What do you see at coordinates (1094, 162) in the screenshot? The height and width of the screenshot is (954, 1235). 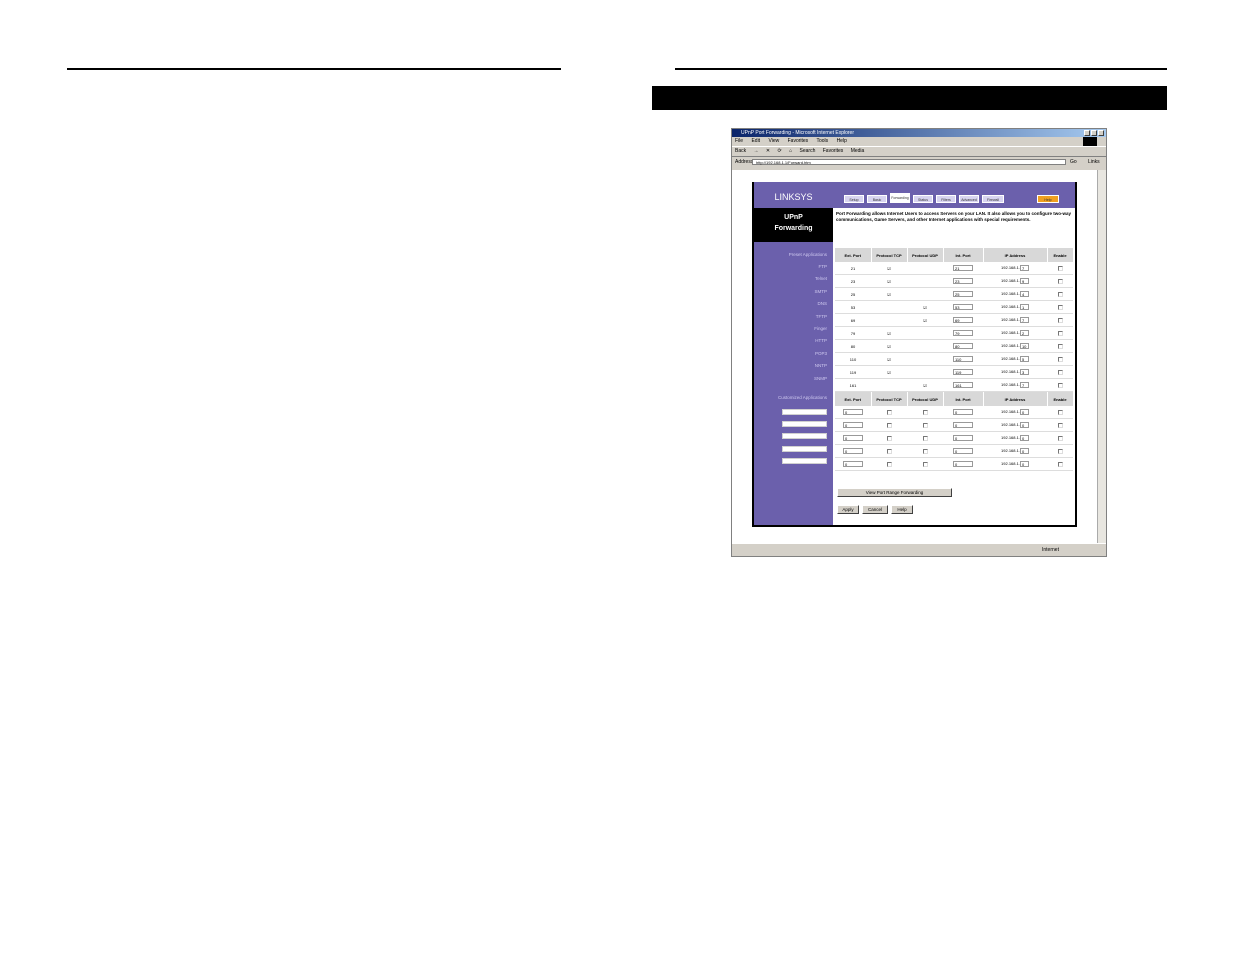 I see `links-button: Links` at bounding box center [1094, 162].